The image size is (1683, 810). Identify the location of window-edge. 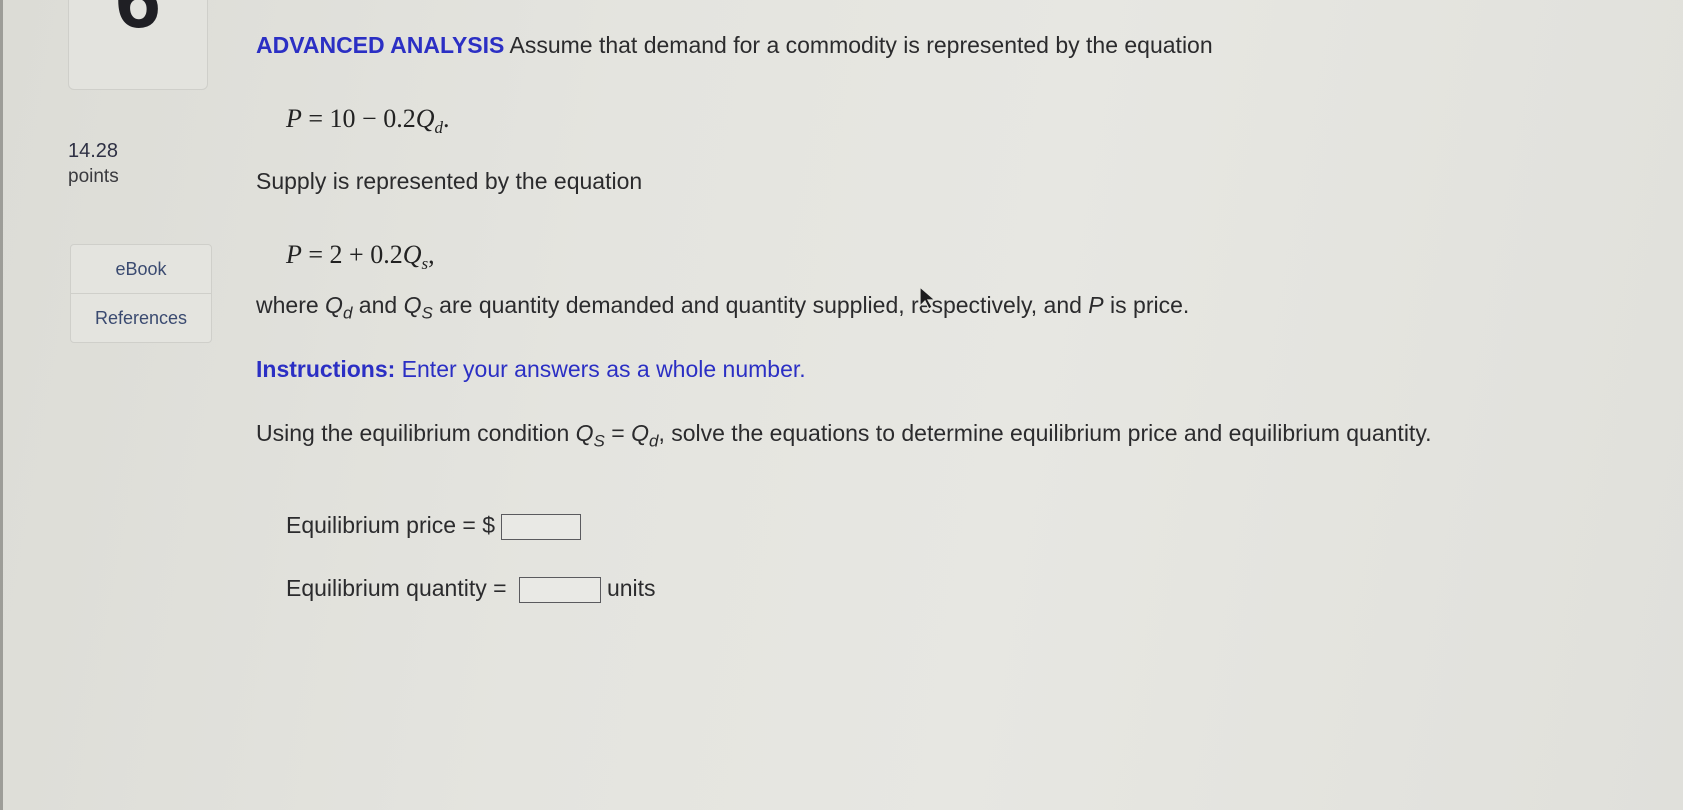
(1, 405).